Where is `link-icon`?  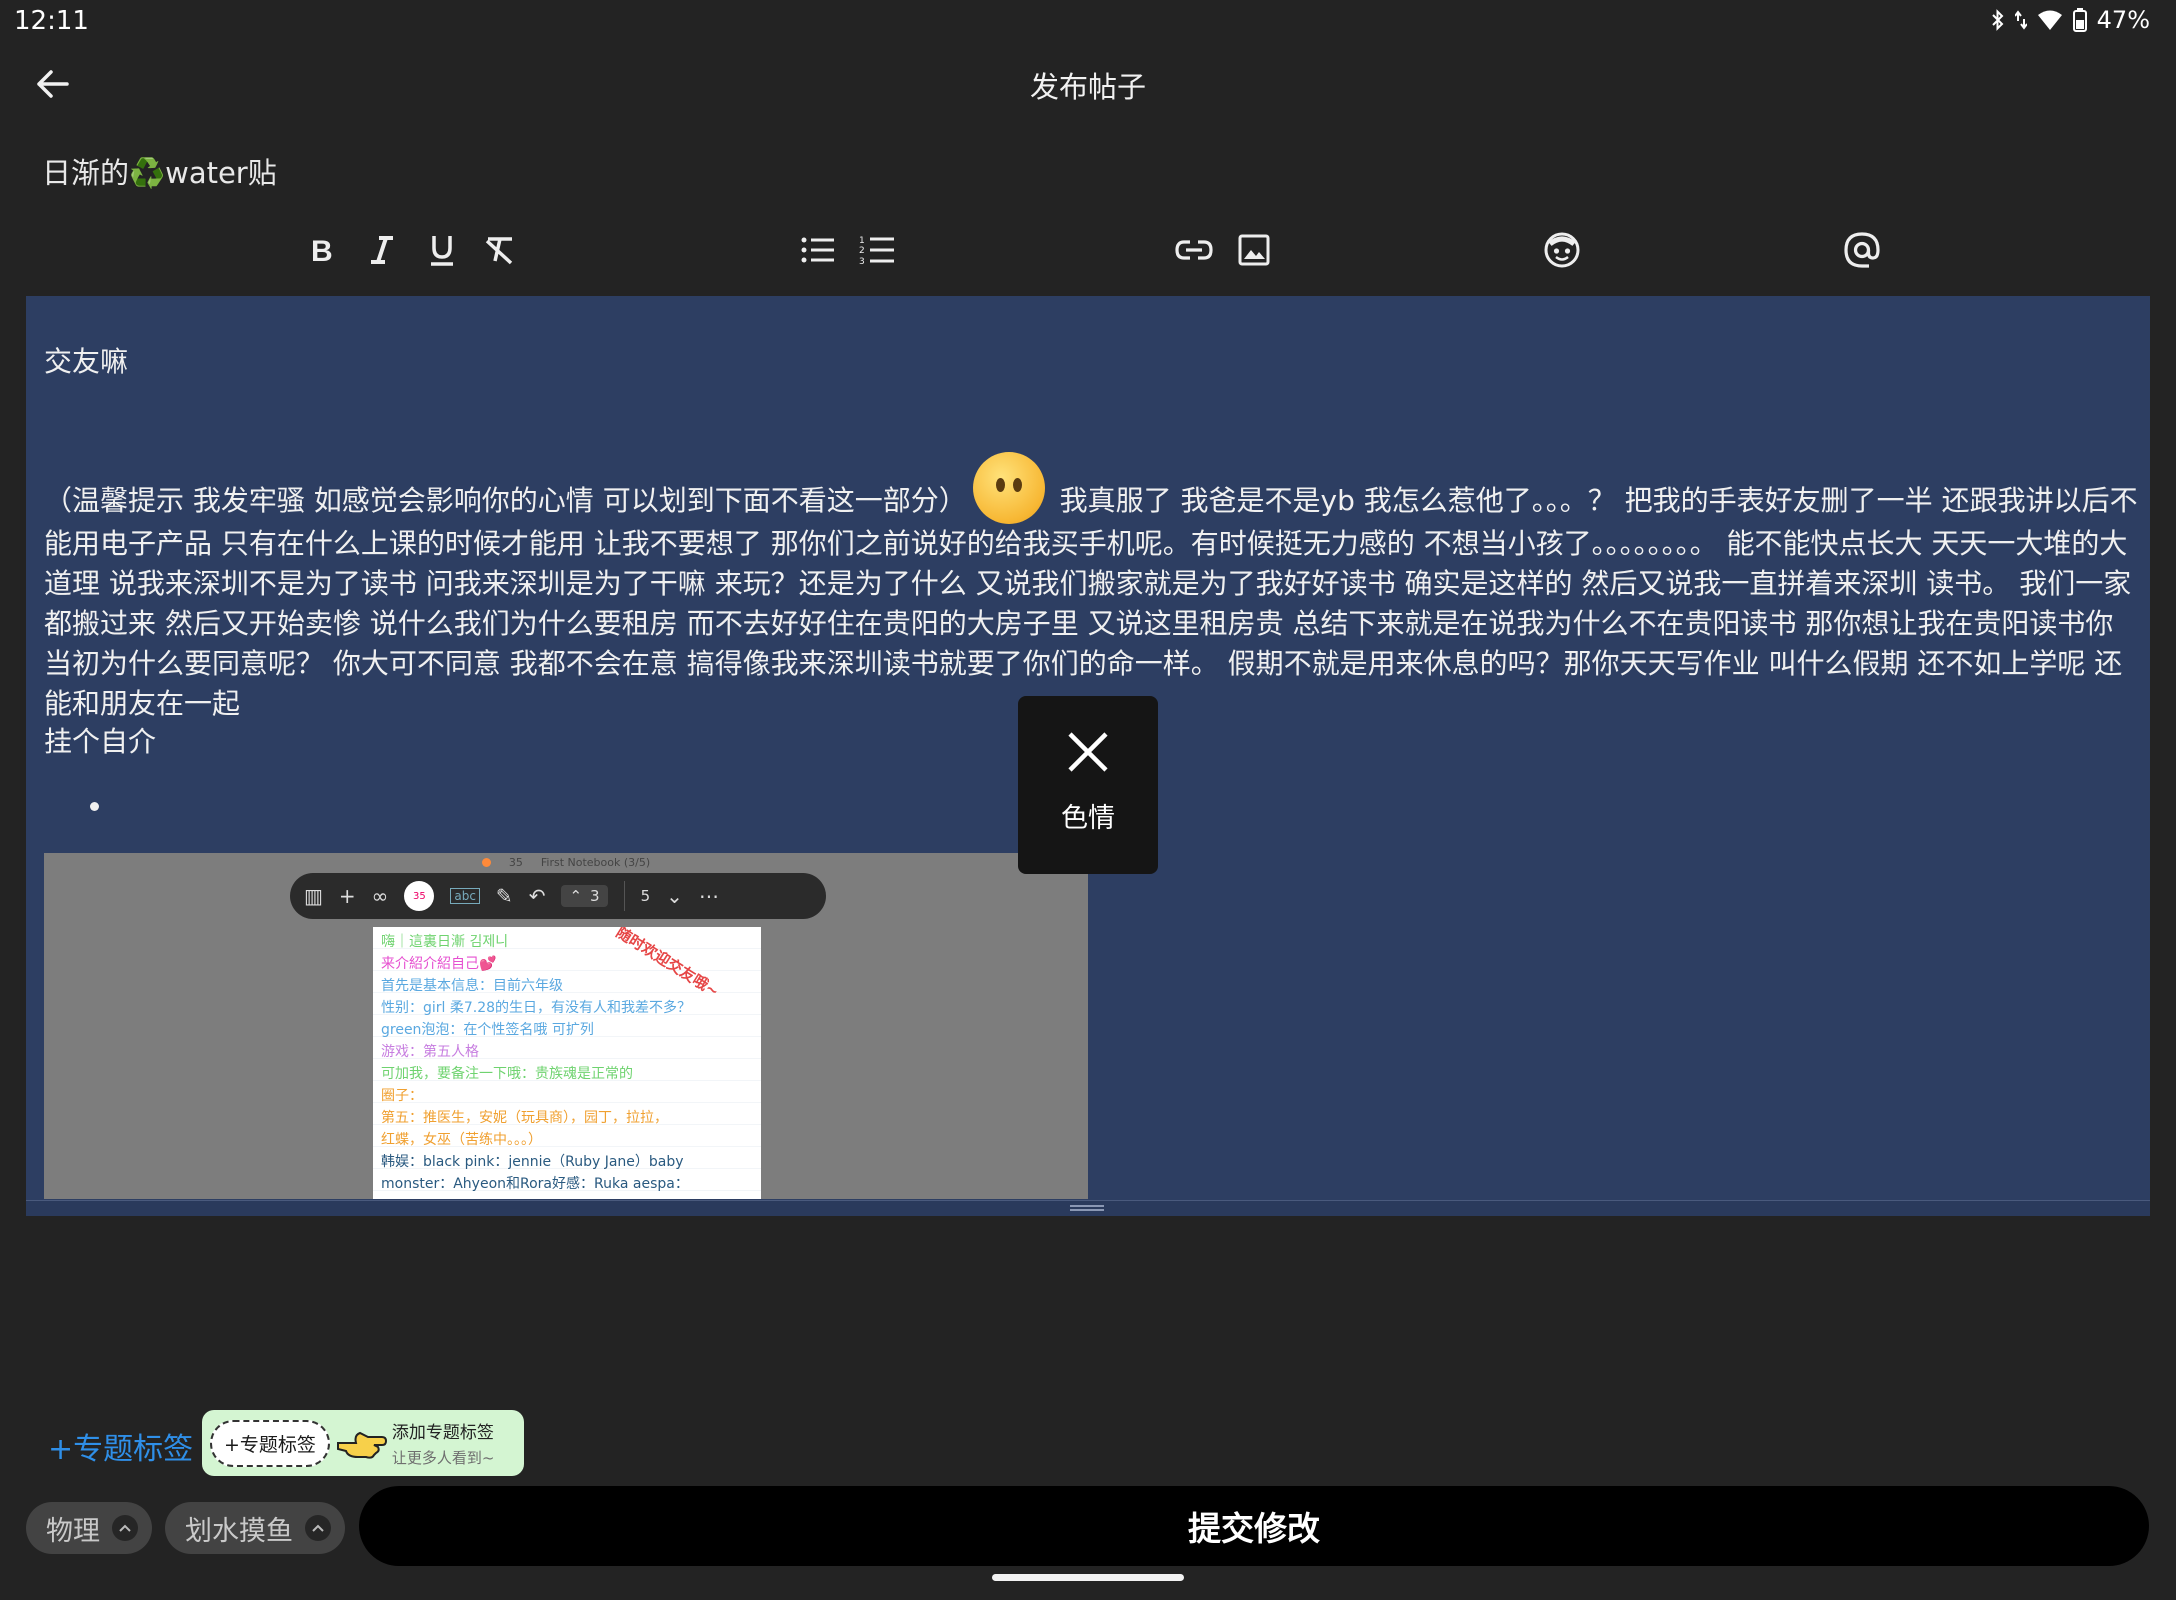
link-icon is located at coordinates (1194, 250).